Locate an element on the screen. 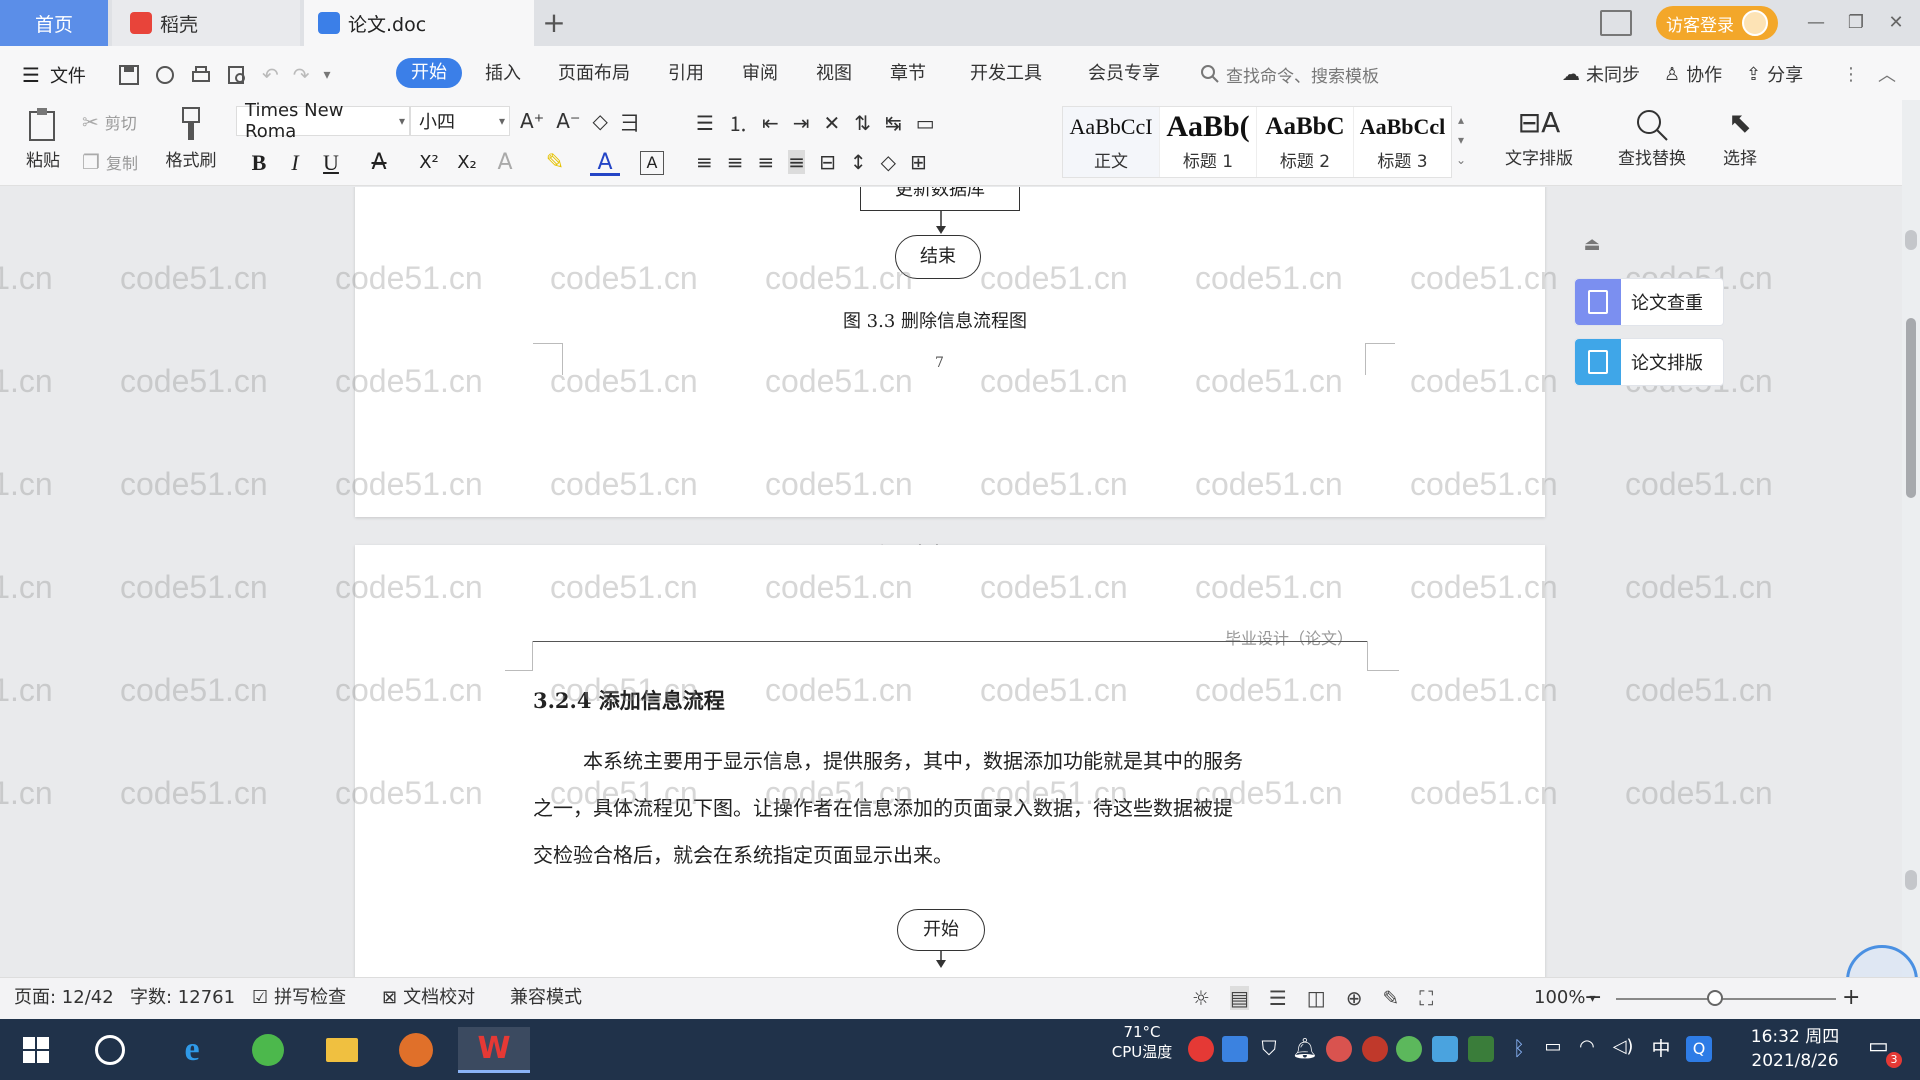 The image size is (1920, 1080). style-gallery-scroll: ▴ ▾ ⌄ is located at coordinates (1461, 140).